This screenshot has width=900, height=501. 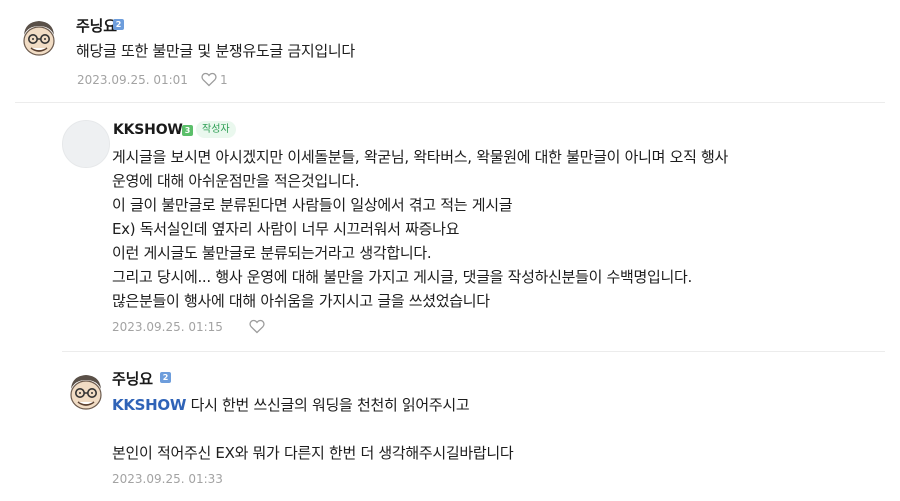 I want to click on comment-line: 많은분들이 행사에 대해 아쉬움을 가지시고 글을 쓰셨었습니다, so click(x=301, y=301).